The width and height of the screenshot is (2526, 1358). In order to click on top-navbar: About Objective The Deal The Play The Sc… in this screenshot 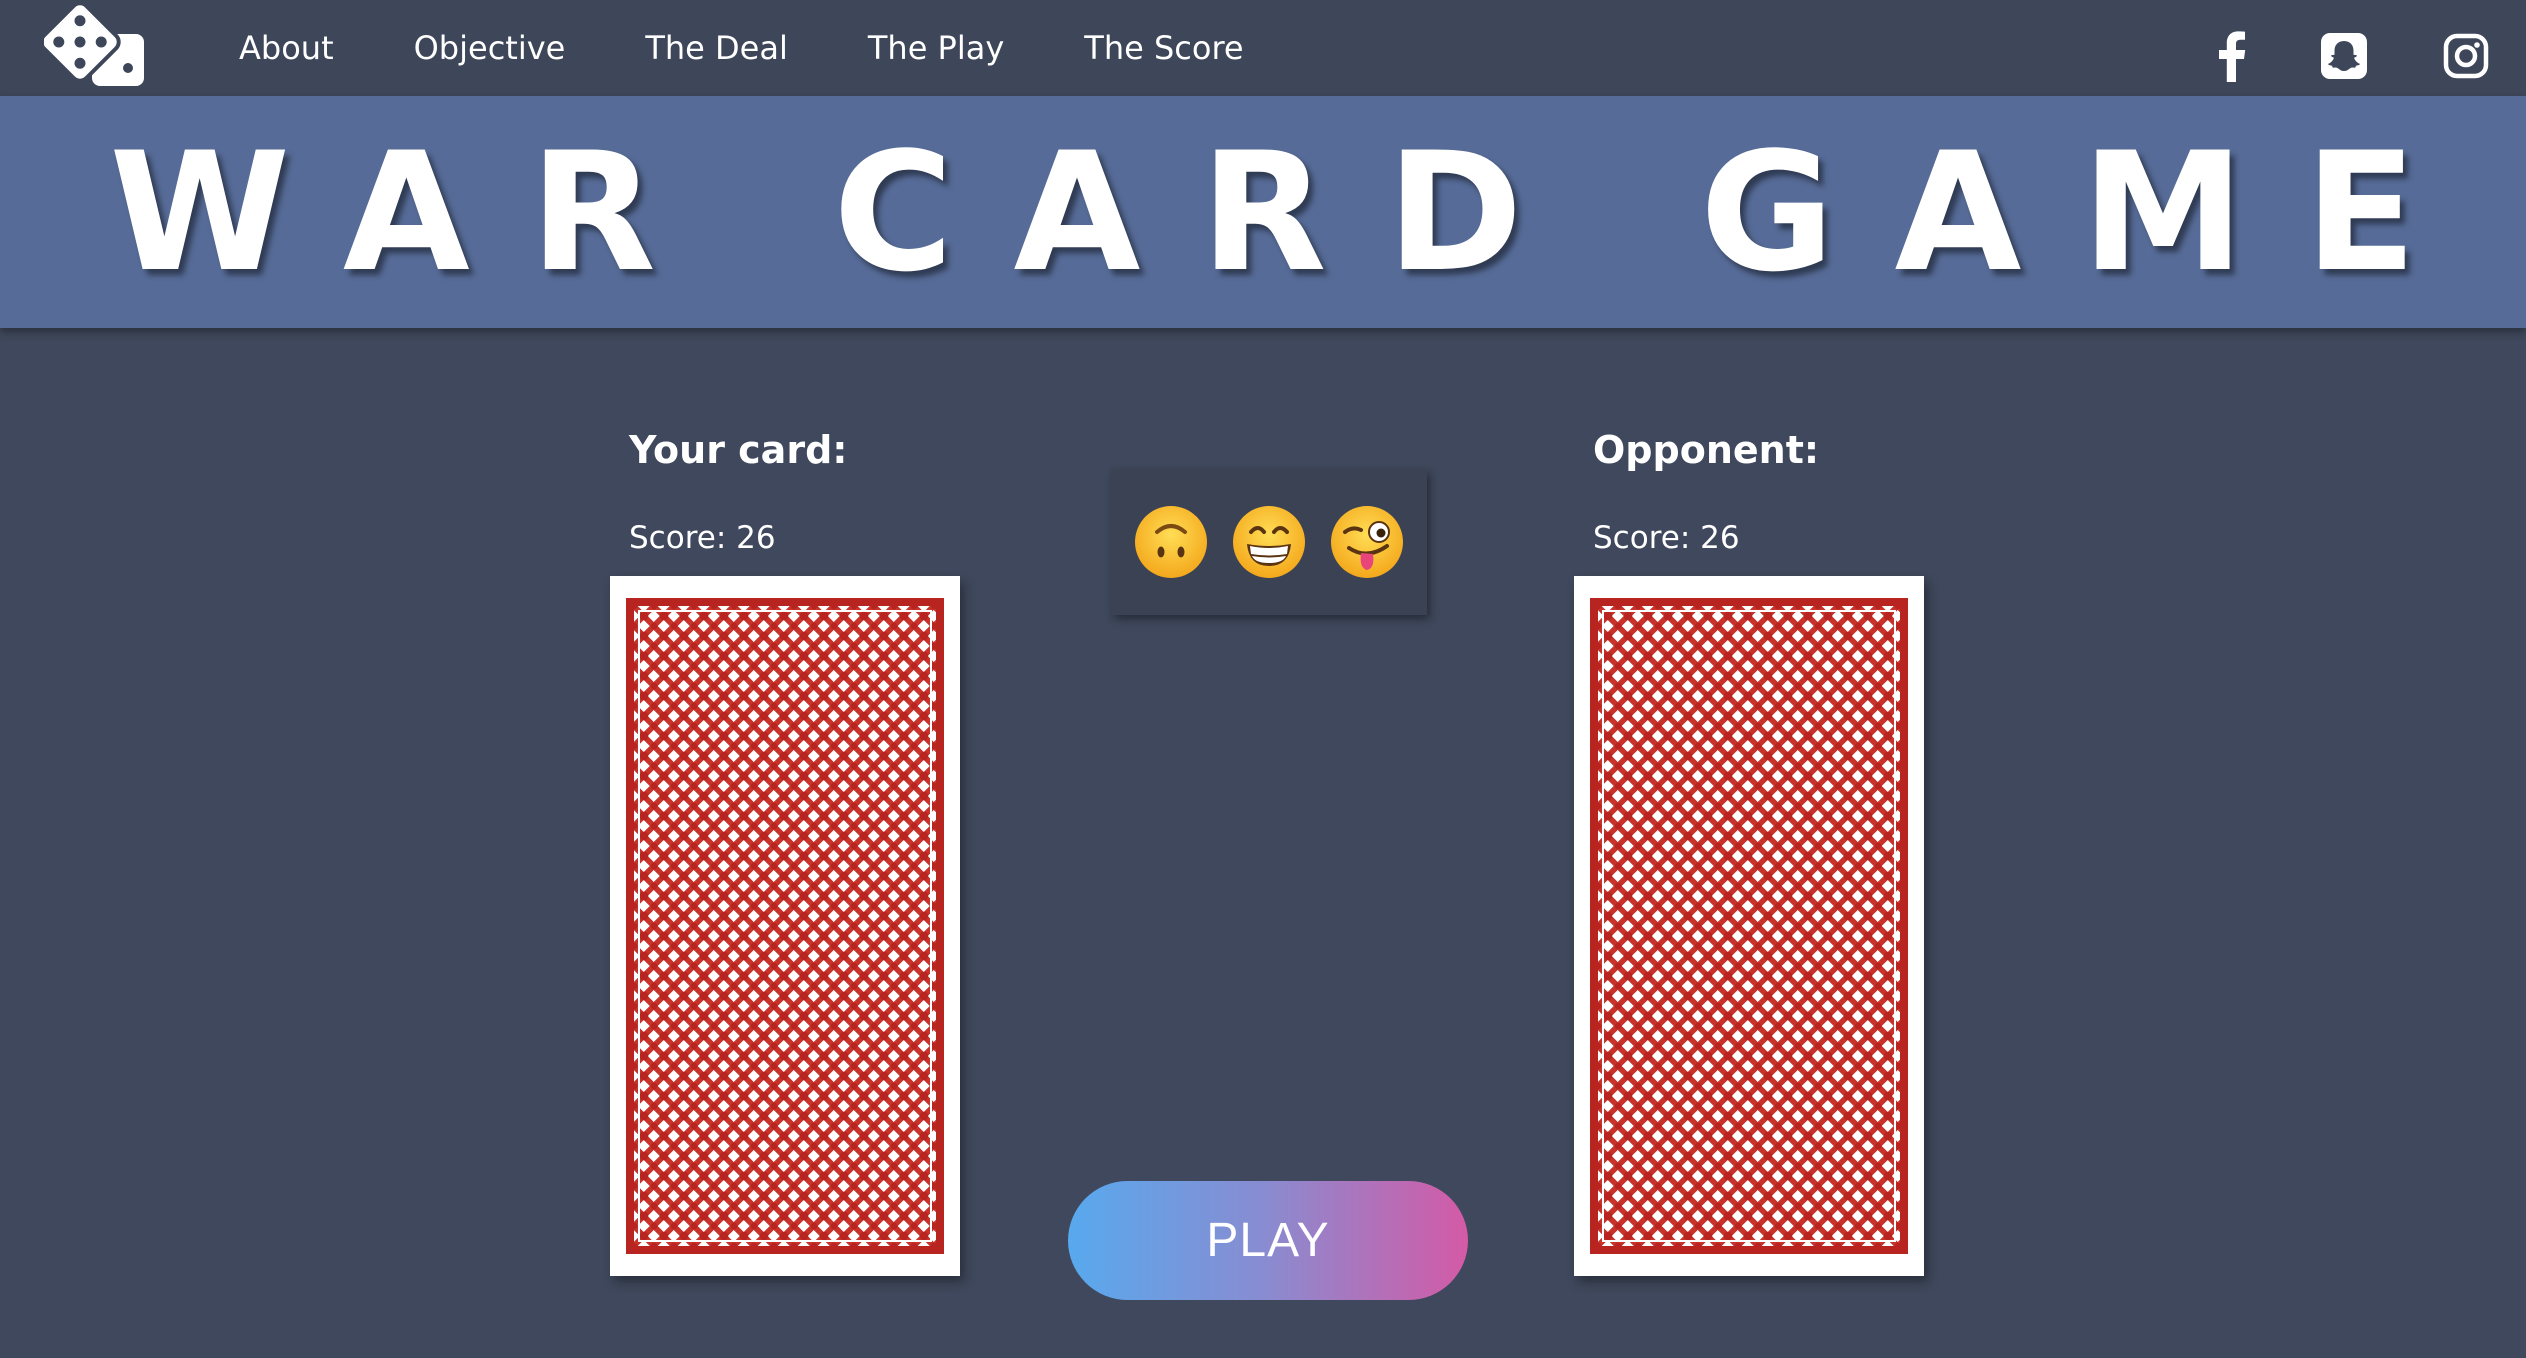, I will do `click(1263, 48)`.